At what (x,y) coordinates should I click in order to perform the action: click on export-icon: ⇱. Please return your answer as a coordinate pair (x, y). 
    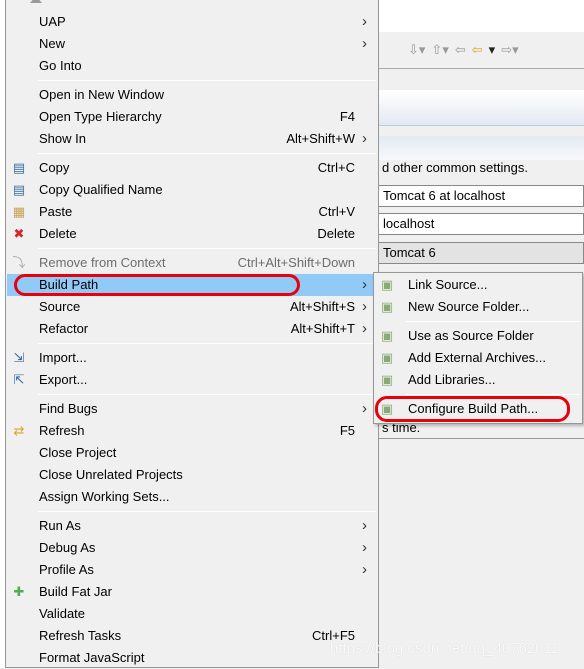
    Looking at the image, I should click on (19, 379).